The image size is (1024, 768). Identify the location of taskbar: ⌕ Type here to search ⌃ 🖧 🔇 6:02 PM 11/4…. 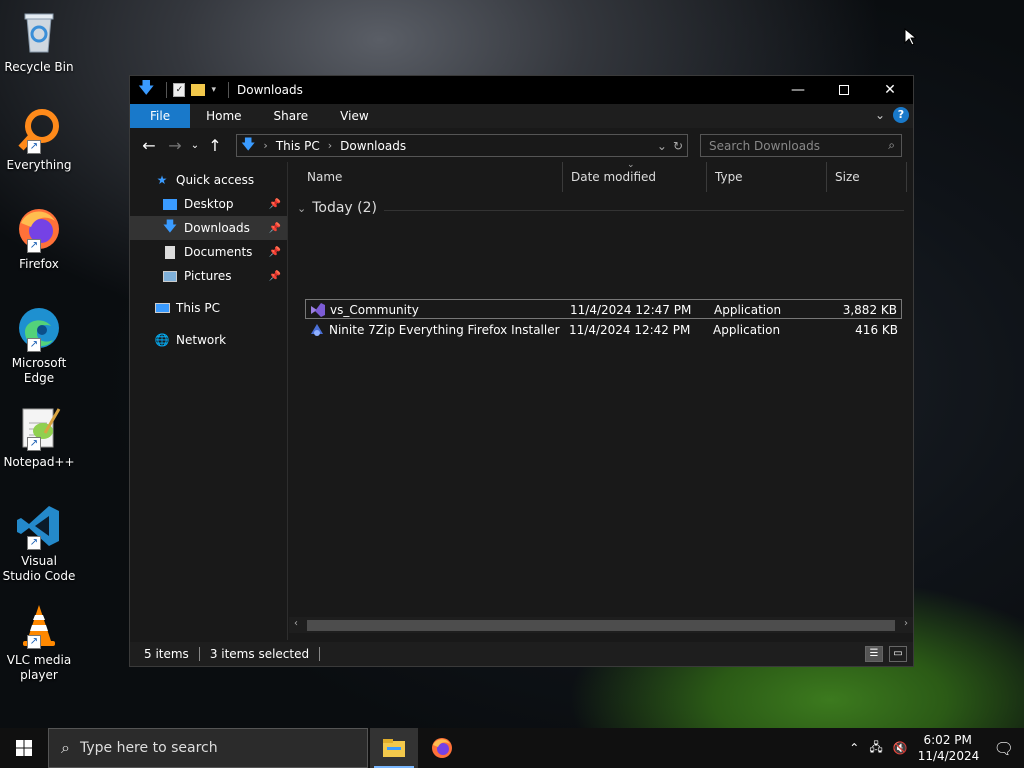
(512, 748).